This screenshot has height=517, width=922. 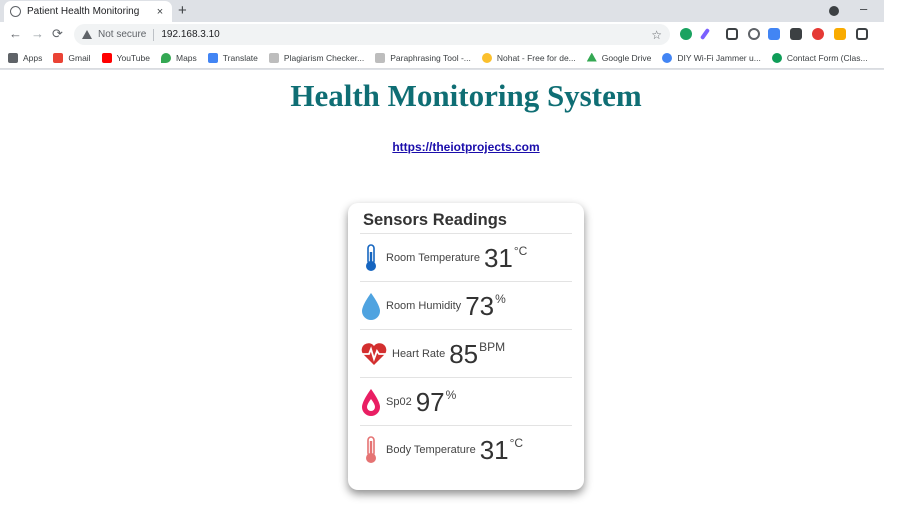 I want to click on address-bar: Not secure 192.168.3.10 ☆, so click(x=372, y=34).